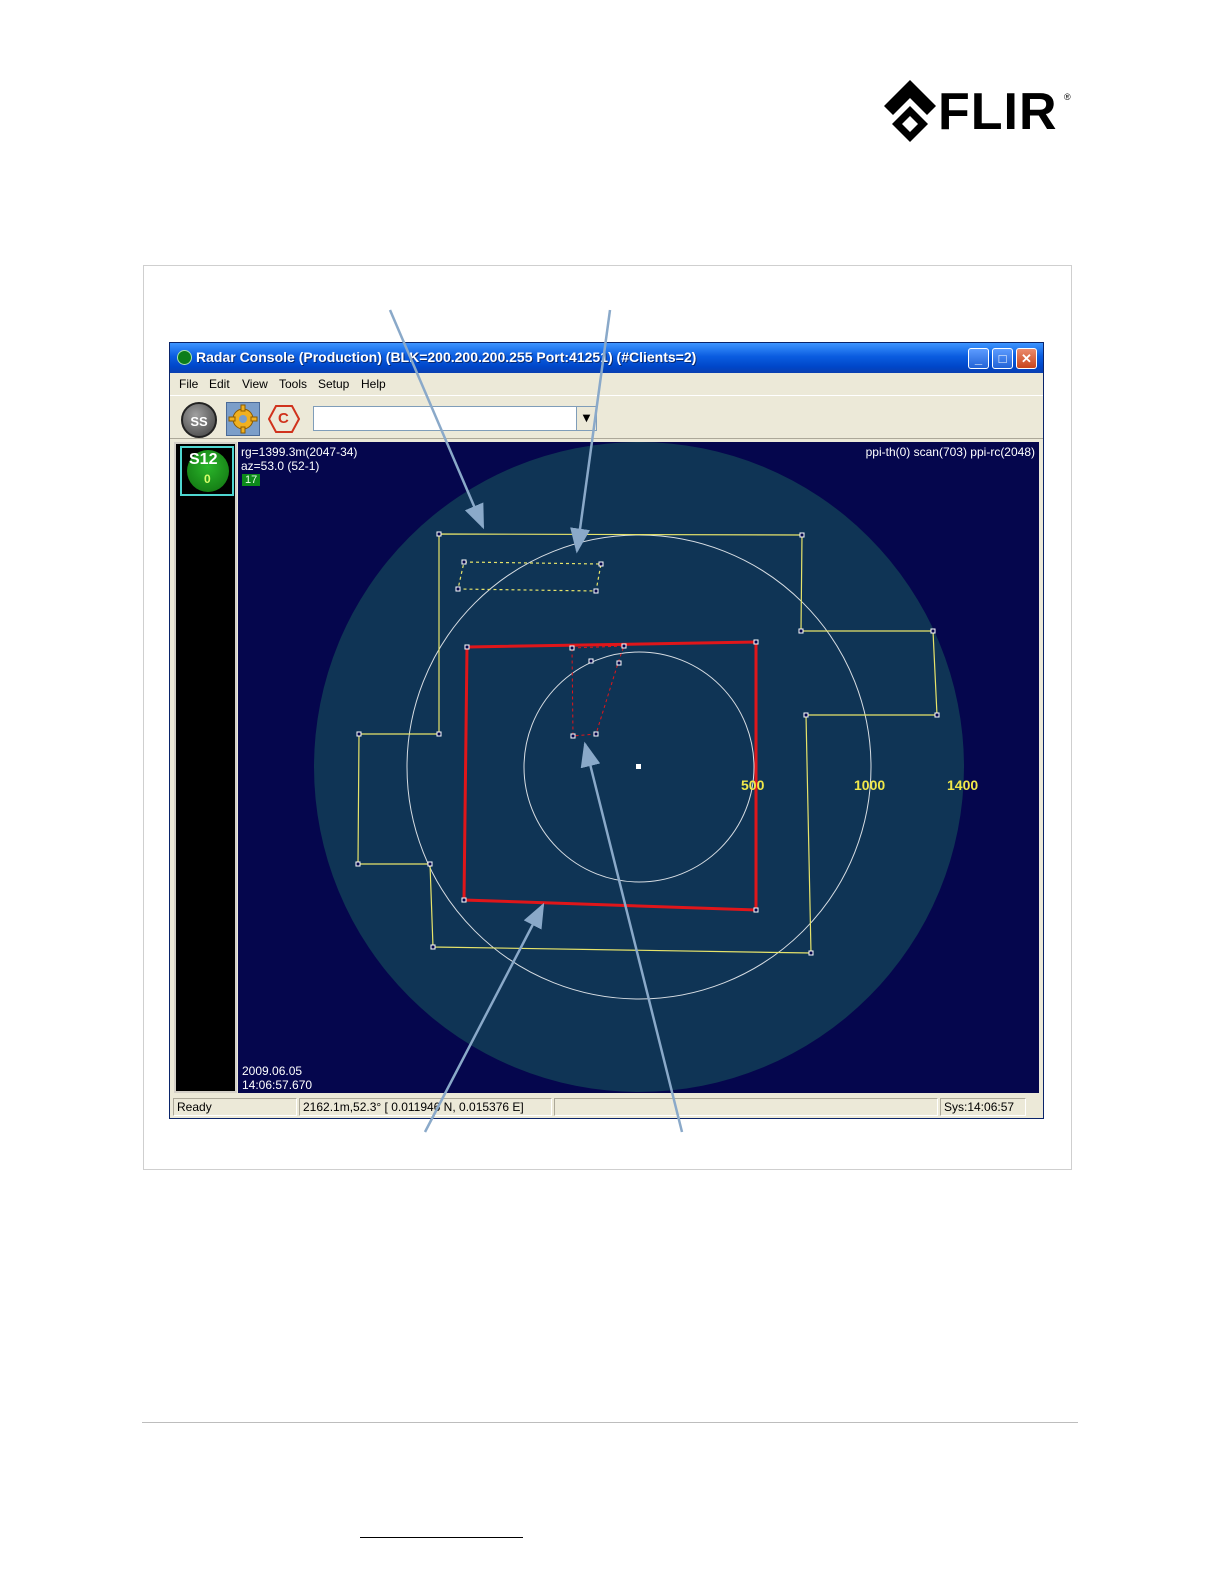 This screenshot has width=1224, height=1584. What do you see at coordinates (436, 419) in the screenshot?
I see `annotation-arrow-yellow-zone` at bounding box center [436, 419].